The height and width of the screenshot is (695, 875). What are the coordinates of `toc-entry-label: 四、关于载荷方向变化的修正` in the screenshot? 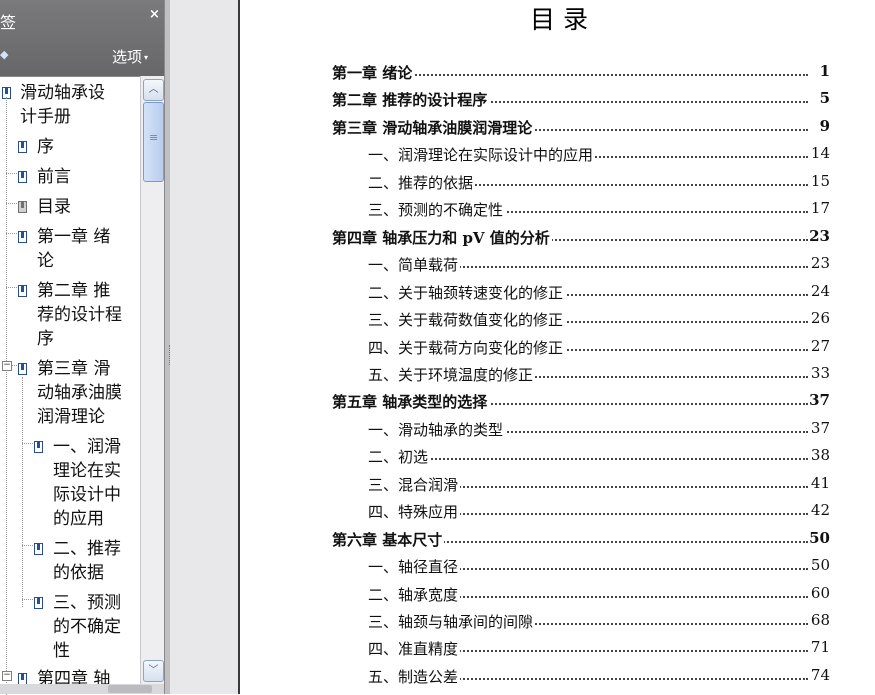 It's located at (467, 347).